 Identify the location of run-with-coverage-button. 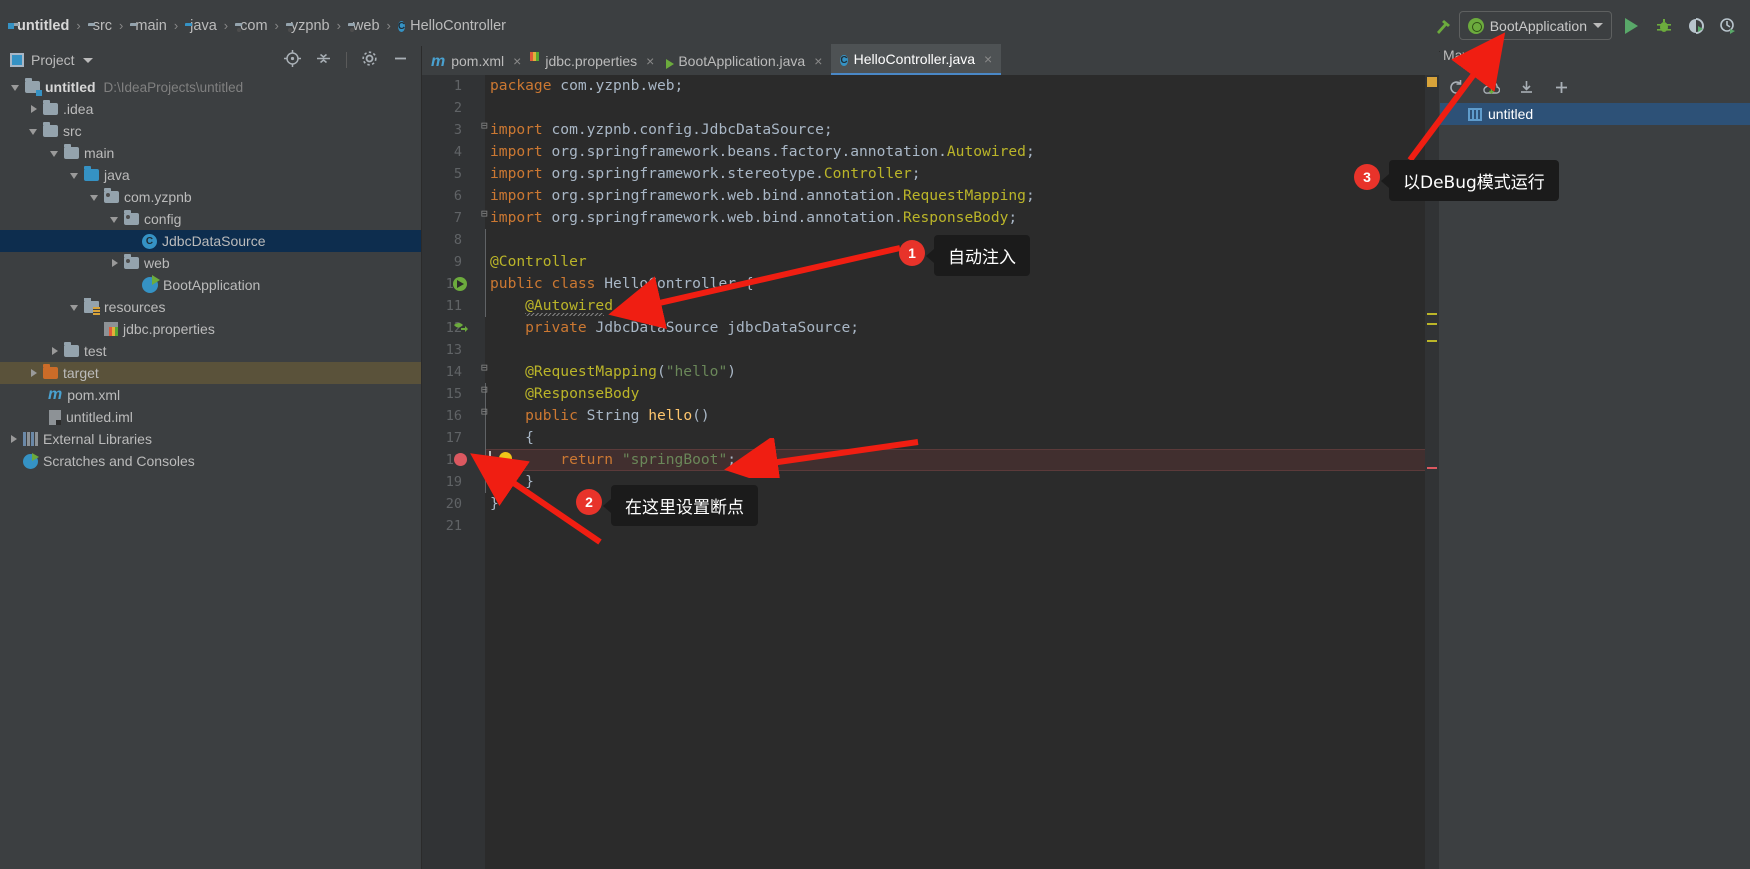
(1695, 26).